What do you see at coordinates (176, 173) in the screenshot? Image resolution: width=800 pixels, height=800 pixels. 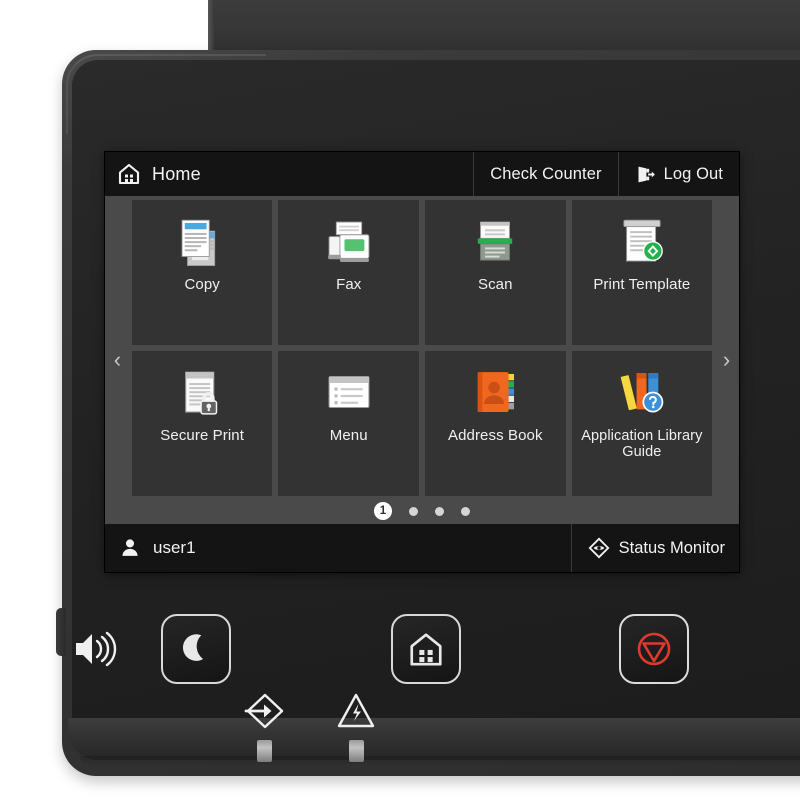 I see `page-title: Home` at bounding box center [176, 173].